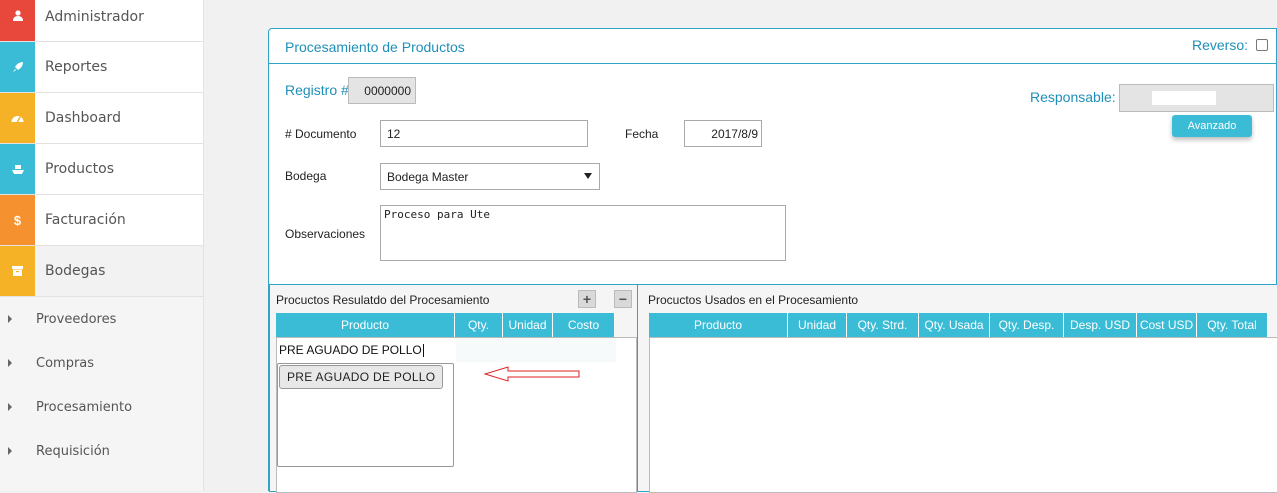 Image resolution: width=1277 pixels, height=493 pixels. What do you see at coordinates (85, 220) in the screenshot?
I see `sidebar-item-label: Facturación` at bounding box center [85, 220].